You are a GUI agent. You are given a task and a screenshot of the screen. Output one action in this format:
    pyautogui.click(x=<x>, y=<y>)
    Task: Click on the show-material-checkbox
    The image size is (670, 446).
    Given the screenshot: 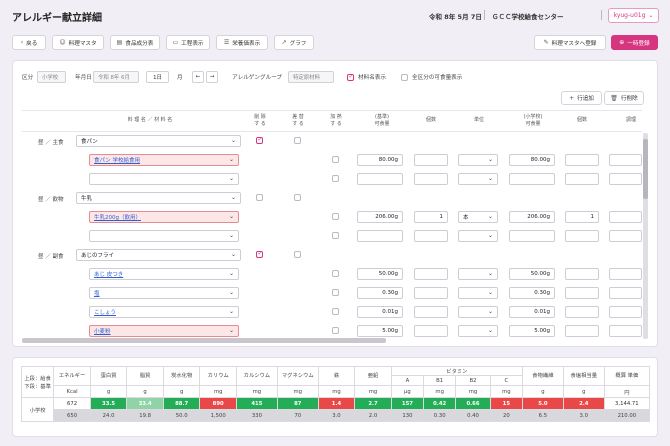 What is the action you would take?
    pyautogui.click(x=350, y=77)
    